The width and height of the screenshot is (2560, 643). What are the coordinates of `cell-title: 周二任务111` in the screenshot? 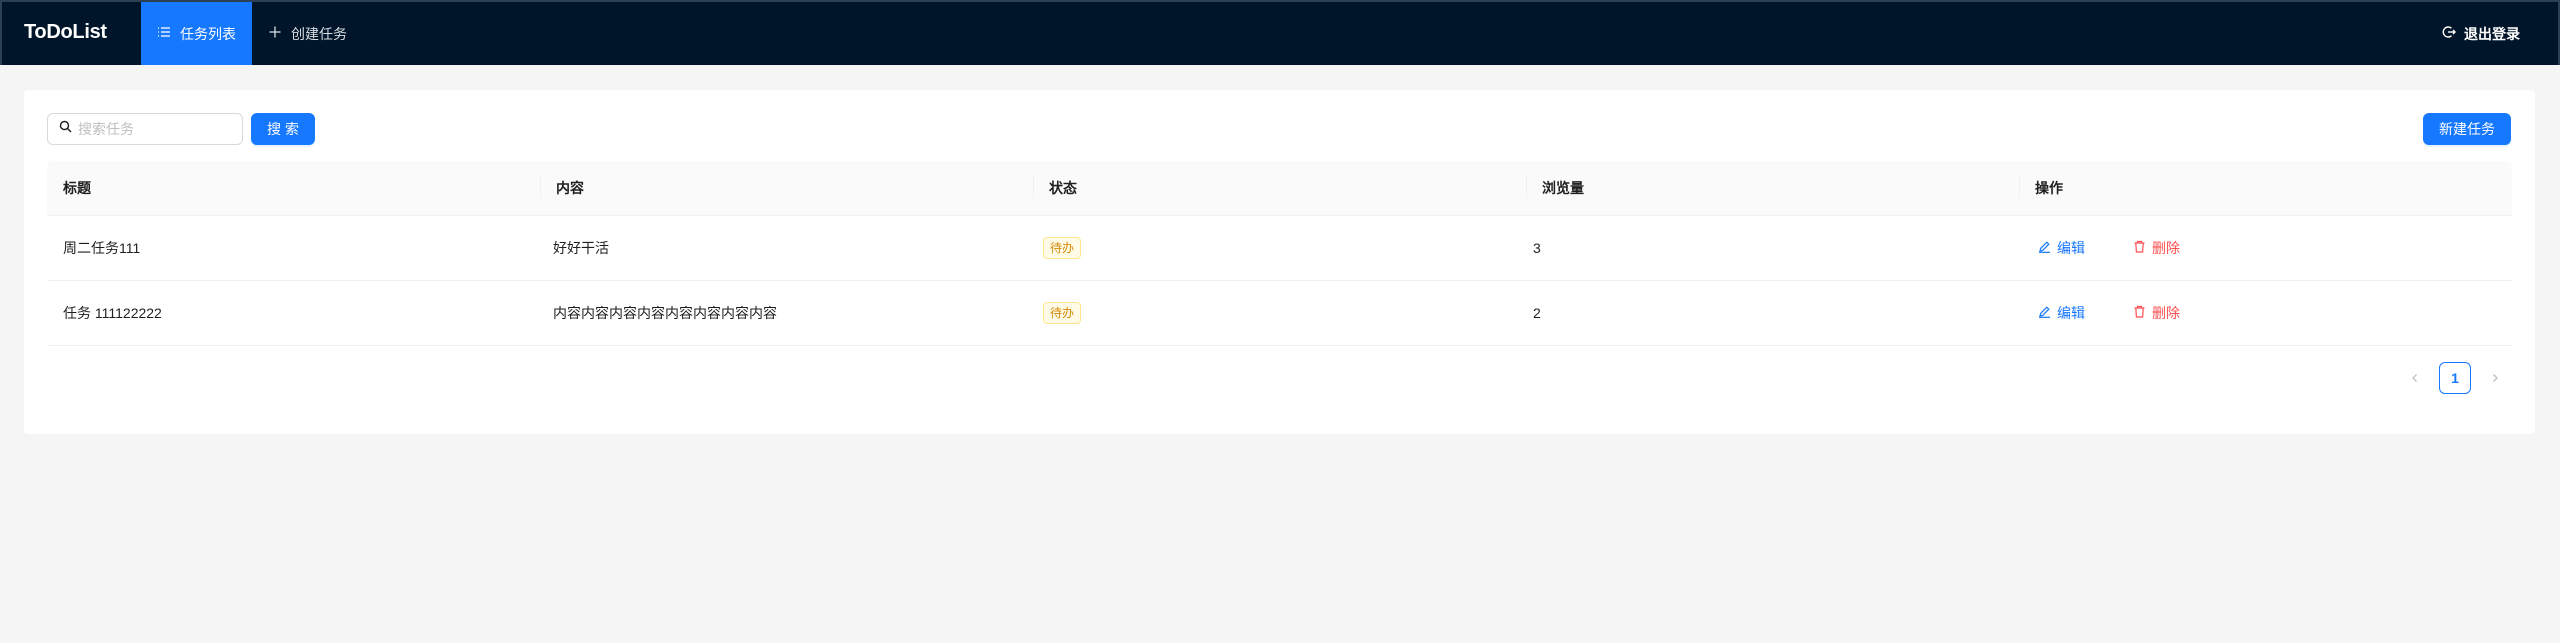 It's located at (102, 248).